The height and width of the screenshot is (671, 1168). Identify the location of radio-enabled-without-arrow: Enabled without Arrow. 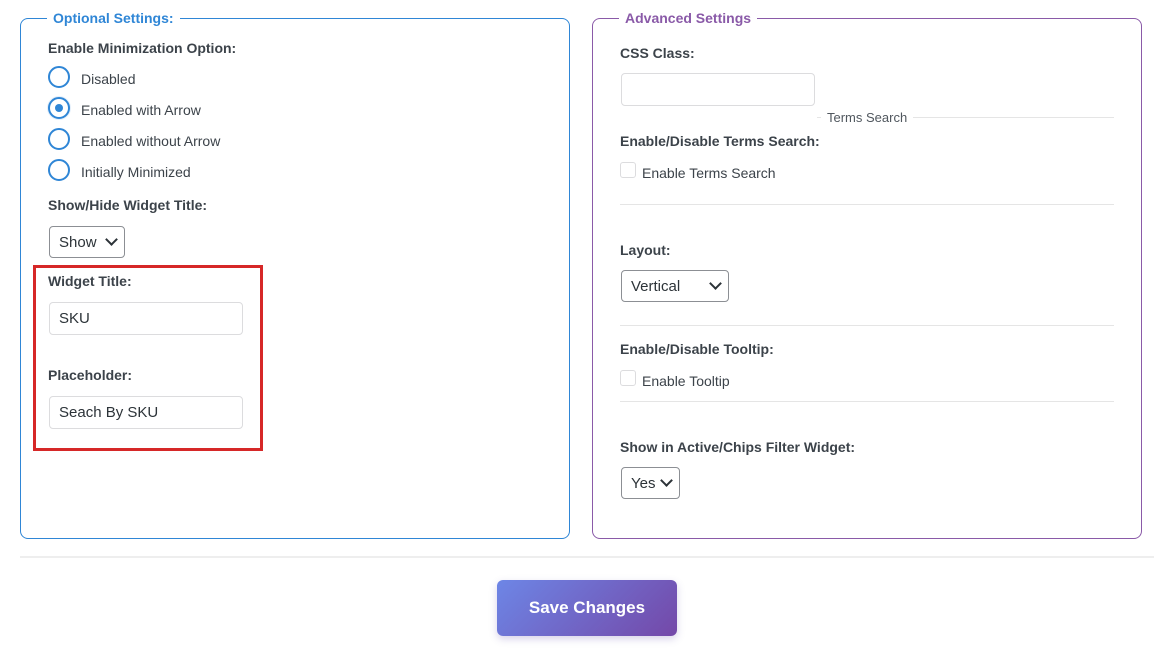
(197, 140).